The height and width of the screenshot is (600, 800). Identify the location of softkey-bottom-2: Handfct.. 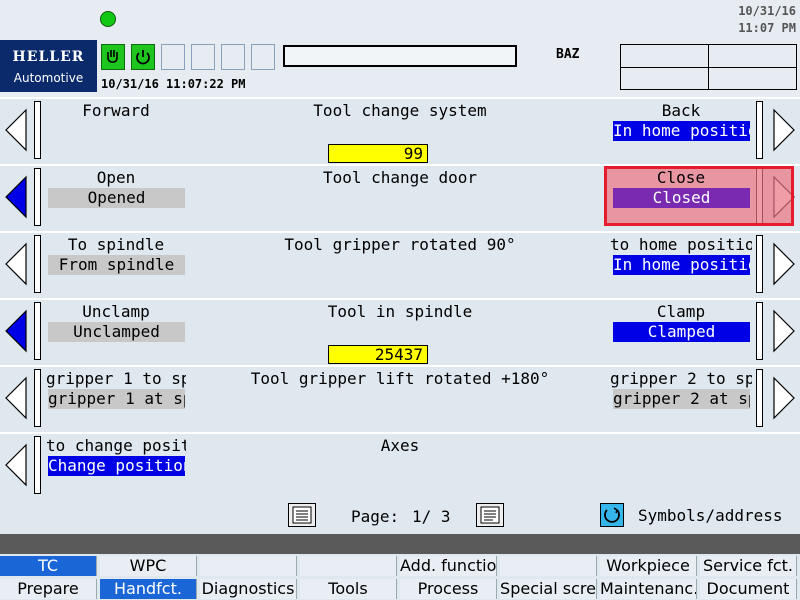
(148, 589).